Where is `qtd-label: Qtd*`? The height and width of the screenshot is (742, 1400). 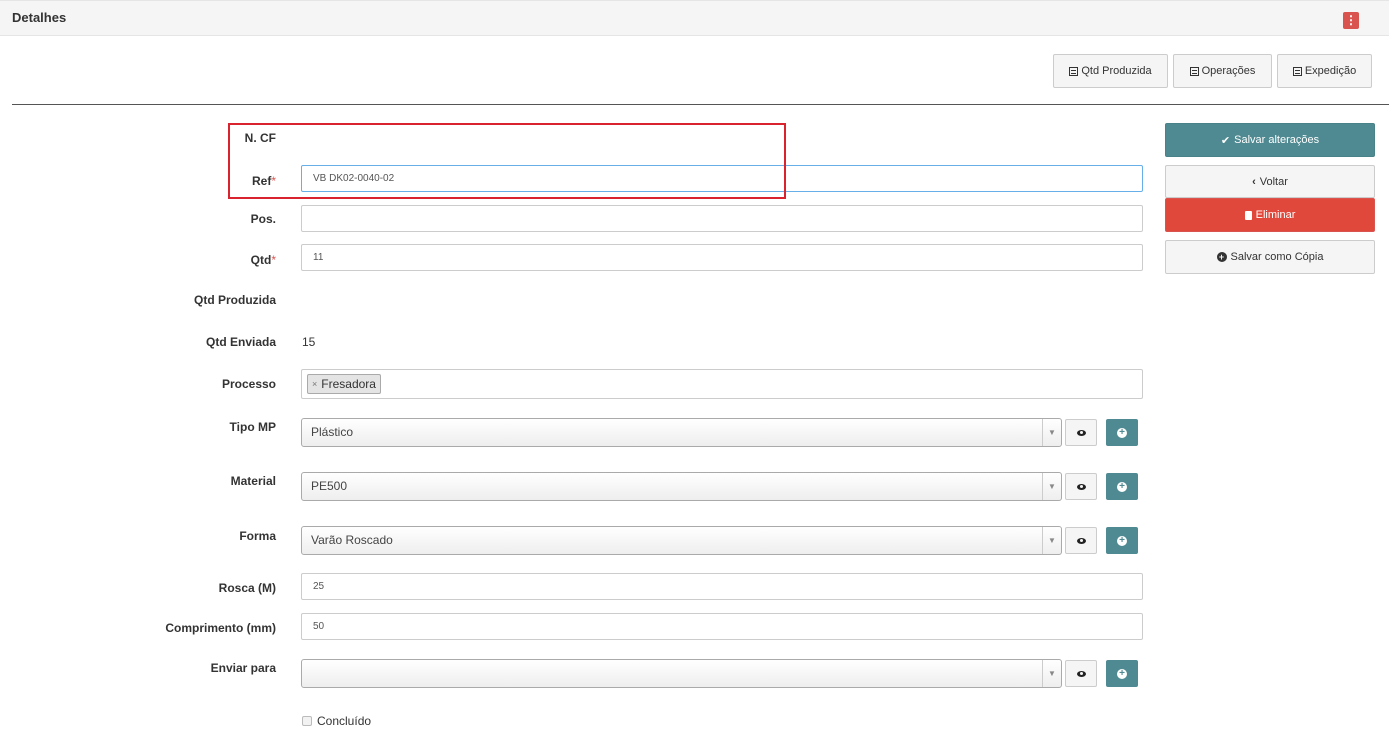 qtd-label: Qtd* is located at coordinates (176, 260).